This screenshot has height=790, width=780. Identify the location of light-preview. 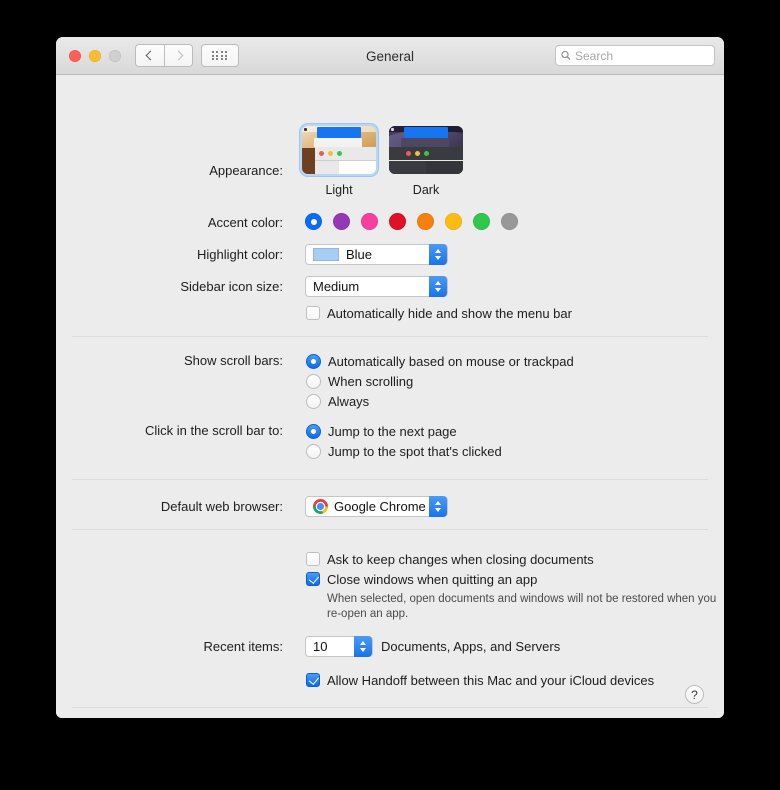
(339, 150).